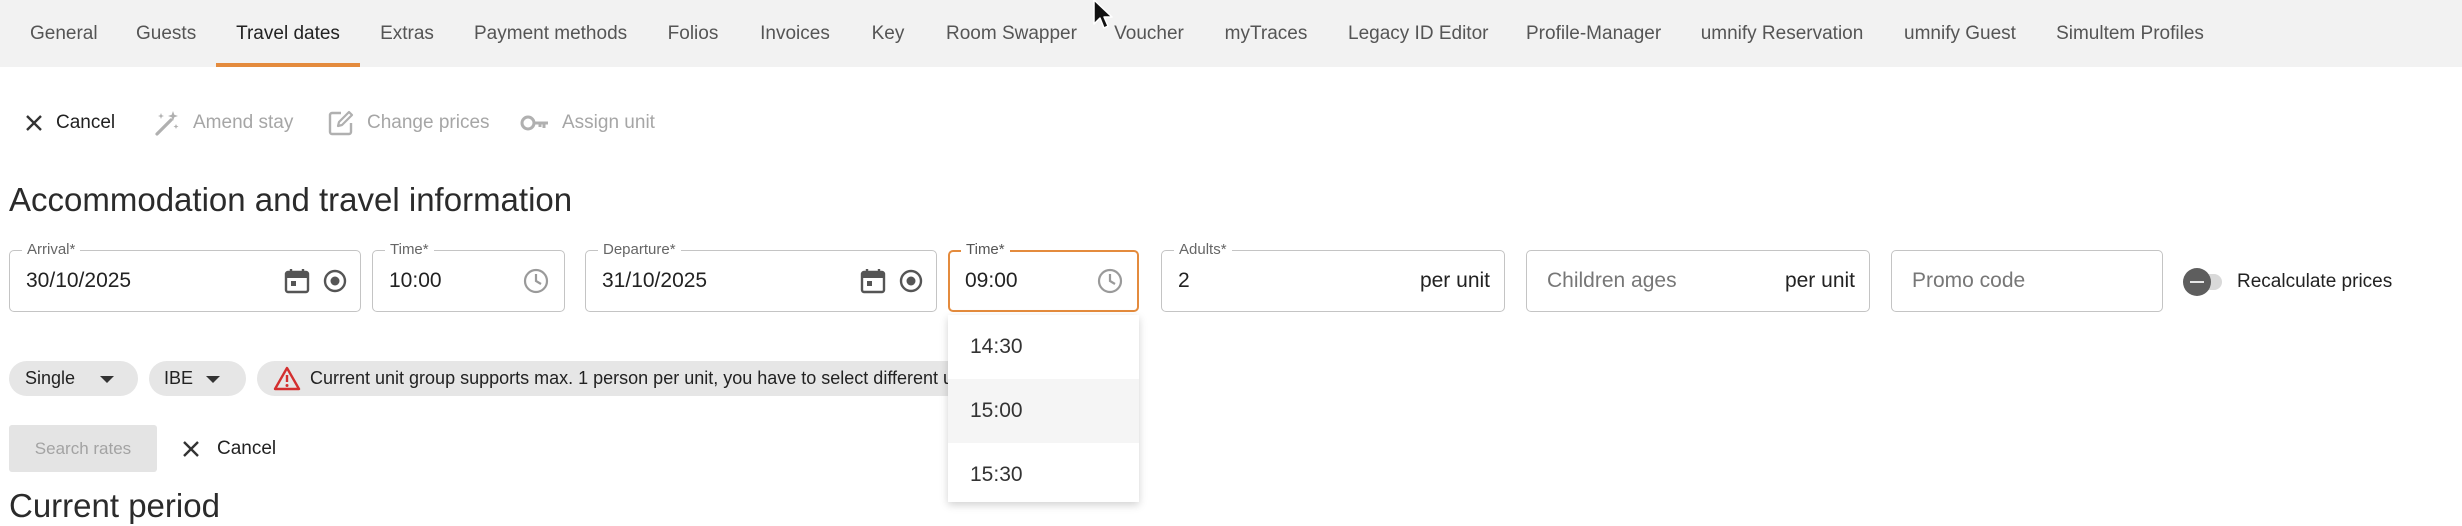 This screenshot has height=526, width=2462. Describe the element at coordinates (534, 123) in the screenshot. I see `key-icon` at that location.